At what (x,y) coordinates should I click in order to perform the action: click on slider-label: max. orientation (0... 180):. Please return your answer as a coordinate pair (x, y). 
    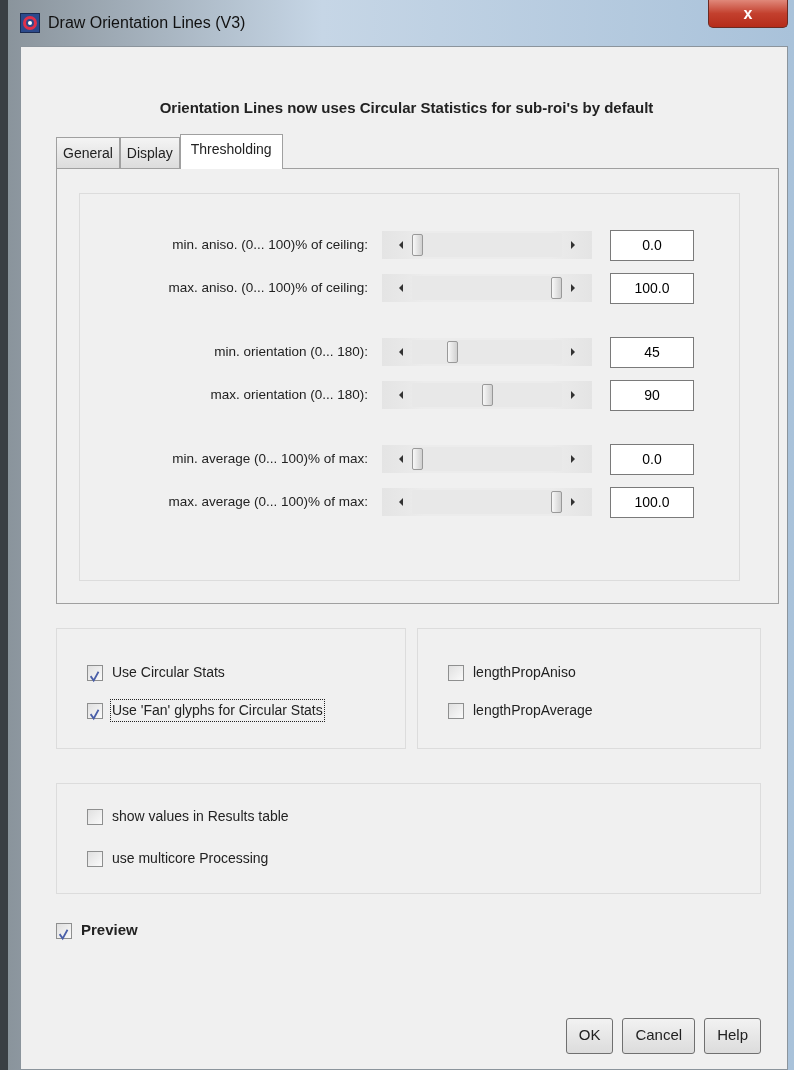
    Looking at the image, I should click on (289, 394).